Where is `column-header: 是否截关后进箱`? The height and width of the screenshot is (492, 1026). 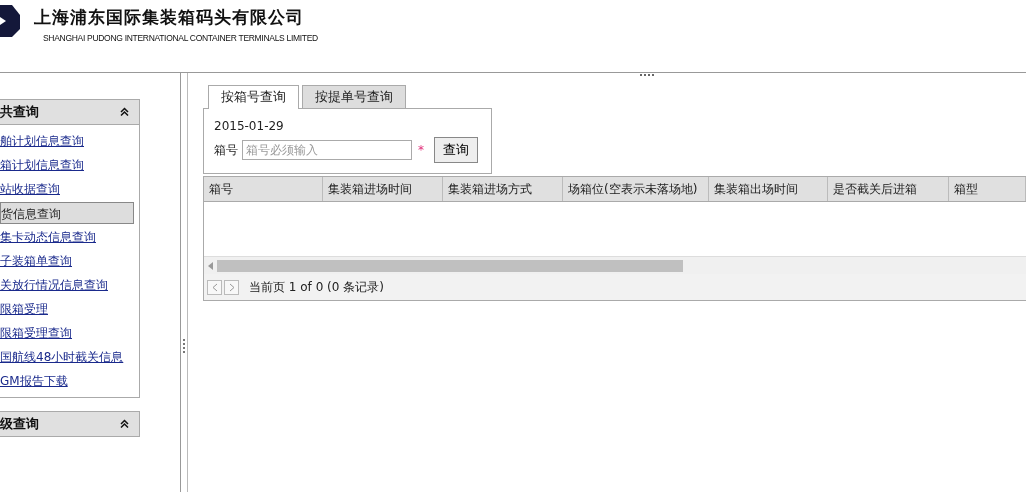 column-header: 是否截关后进箱 is located at coordinates (888, 189).